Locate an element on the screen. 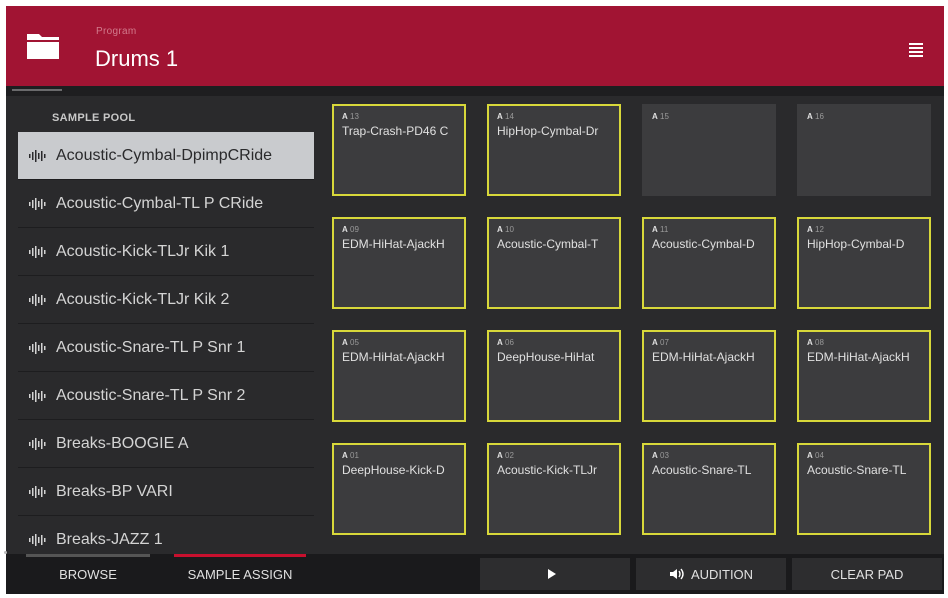 The height and width of the screenshot is (598, 948). pad-a04: A 04 Acoustic-Snare-TL is located at coordinates (864, 489).